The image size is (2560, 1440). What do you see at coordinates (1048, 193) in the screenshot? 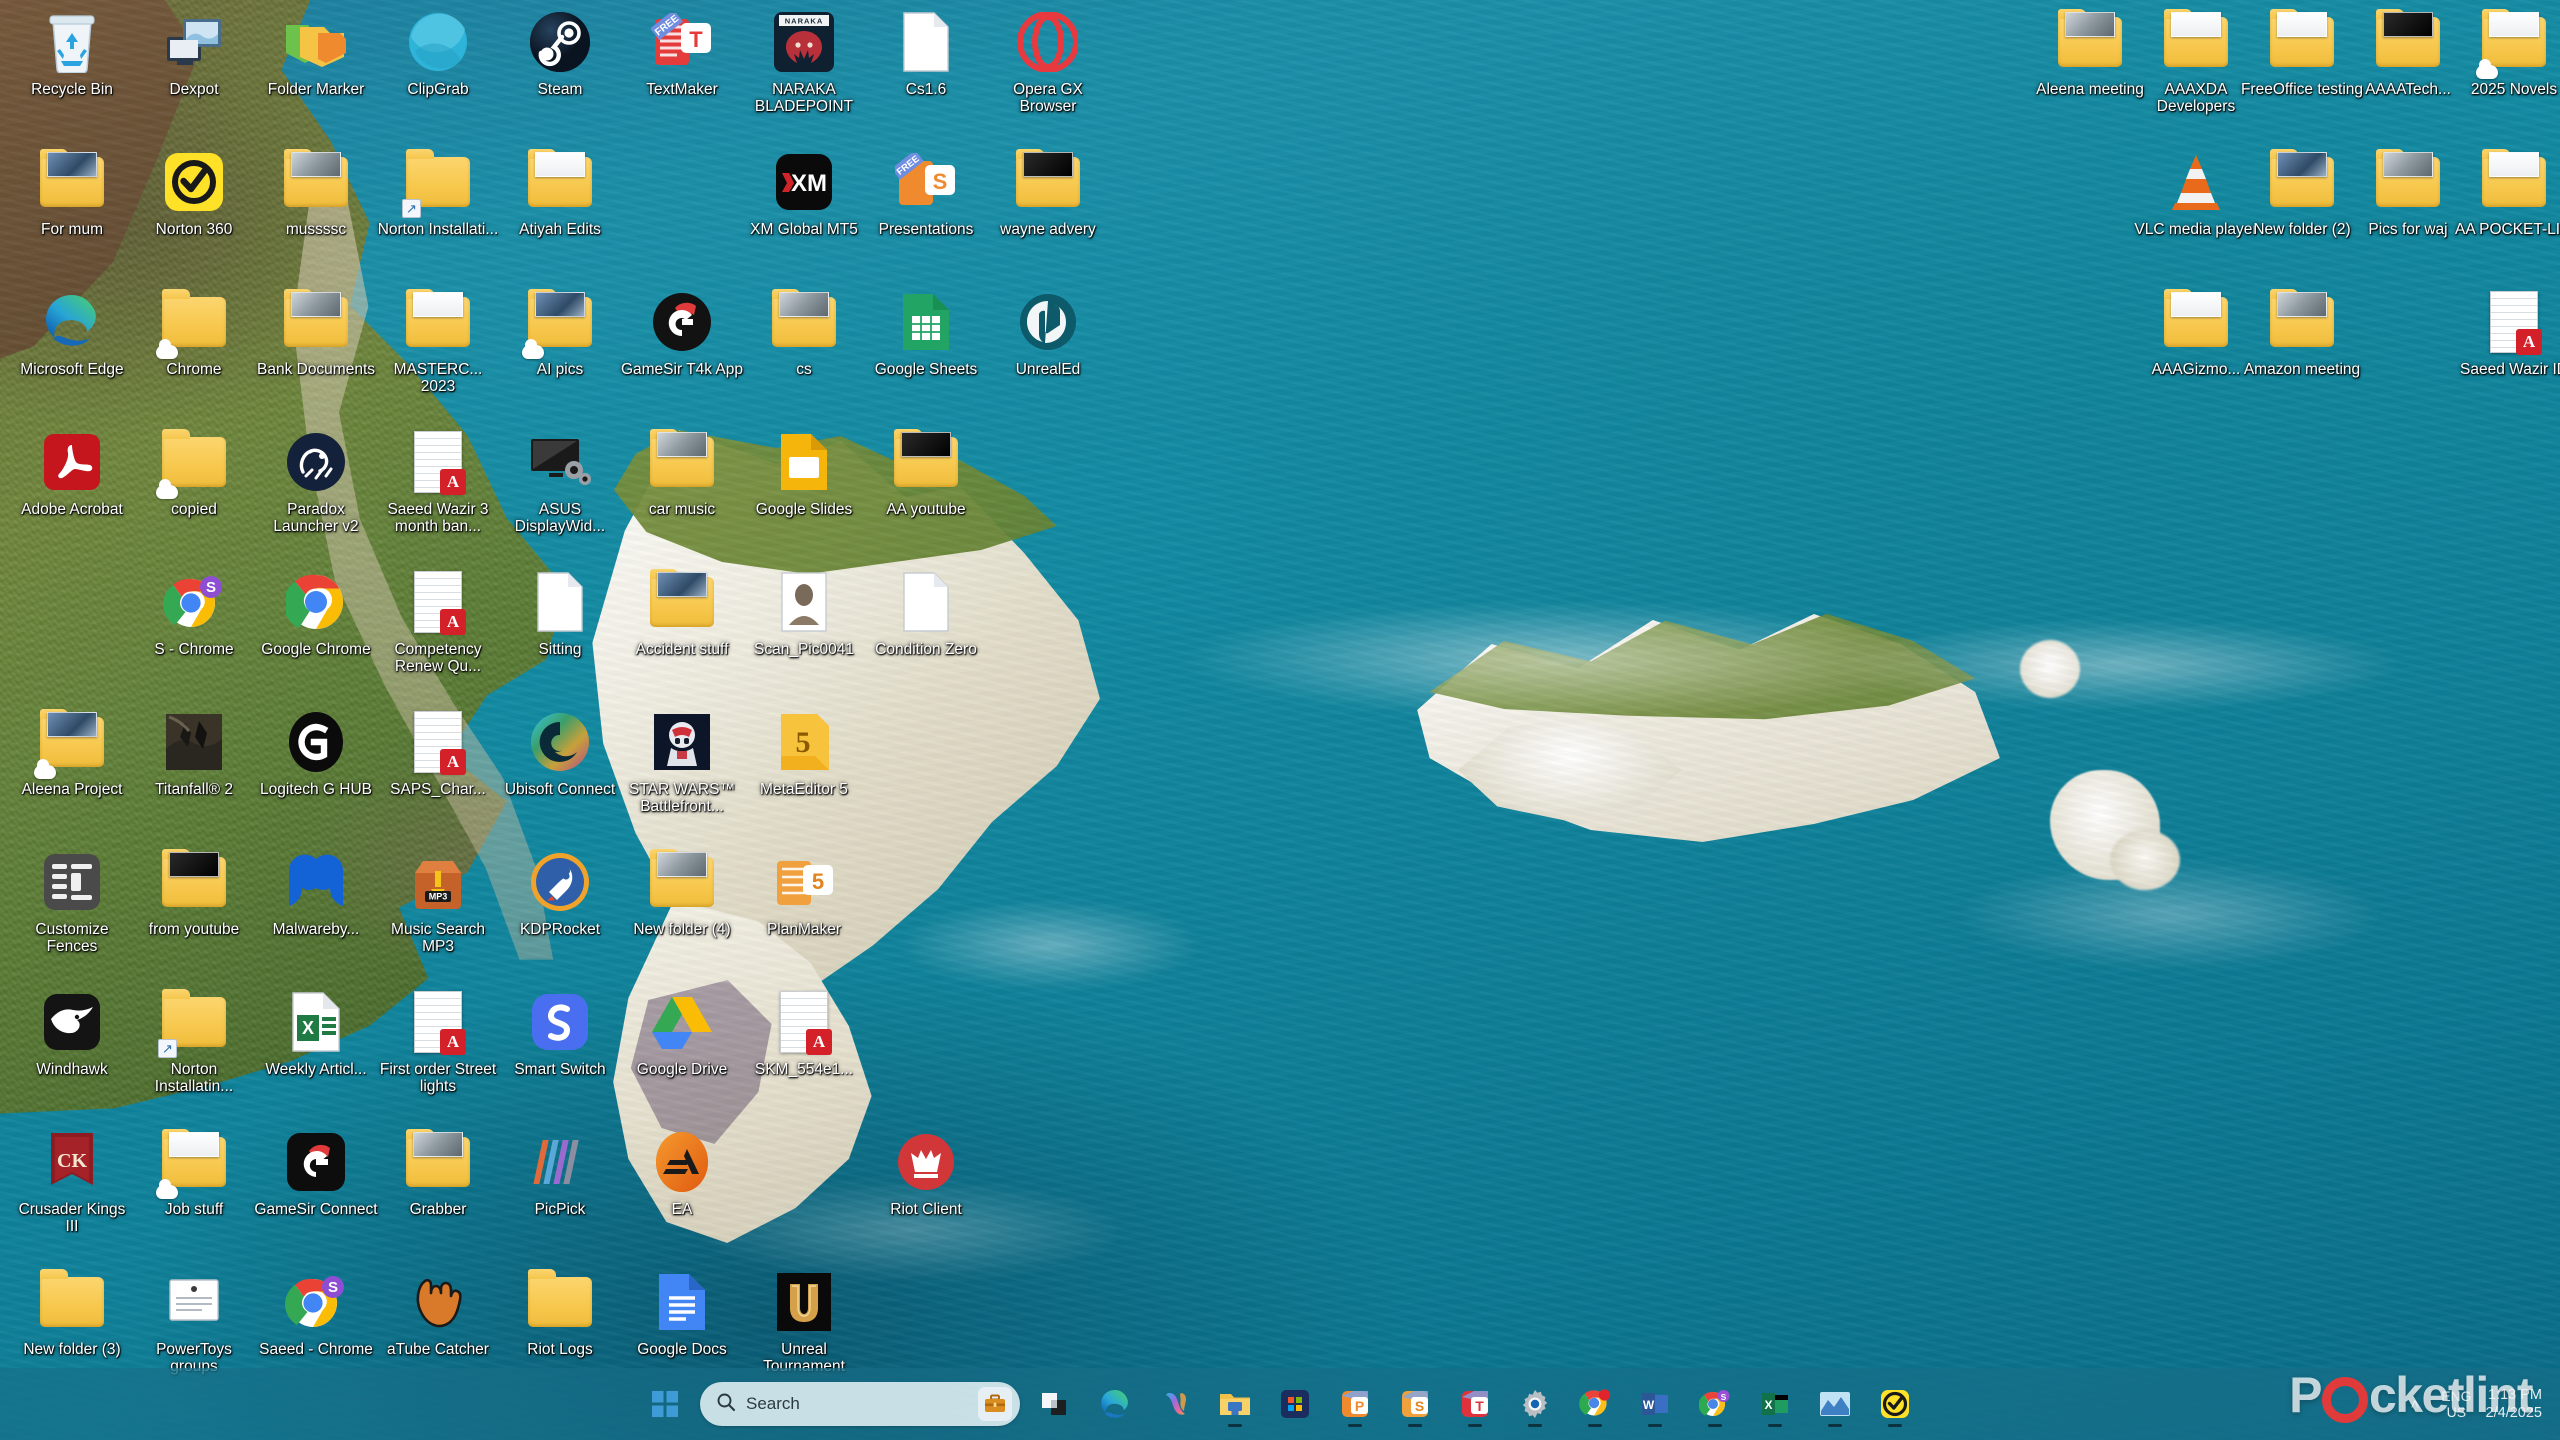
I see `desktop-icon-wayne-advery: wayne advery` at bounding box center [1048, 193].